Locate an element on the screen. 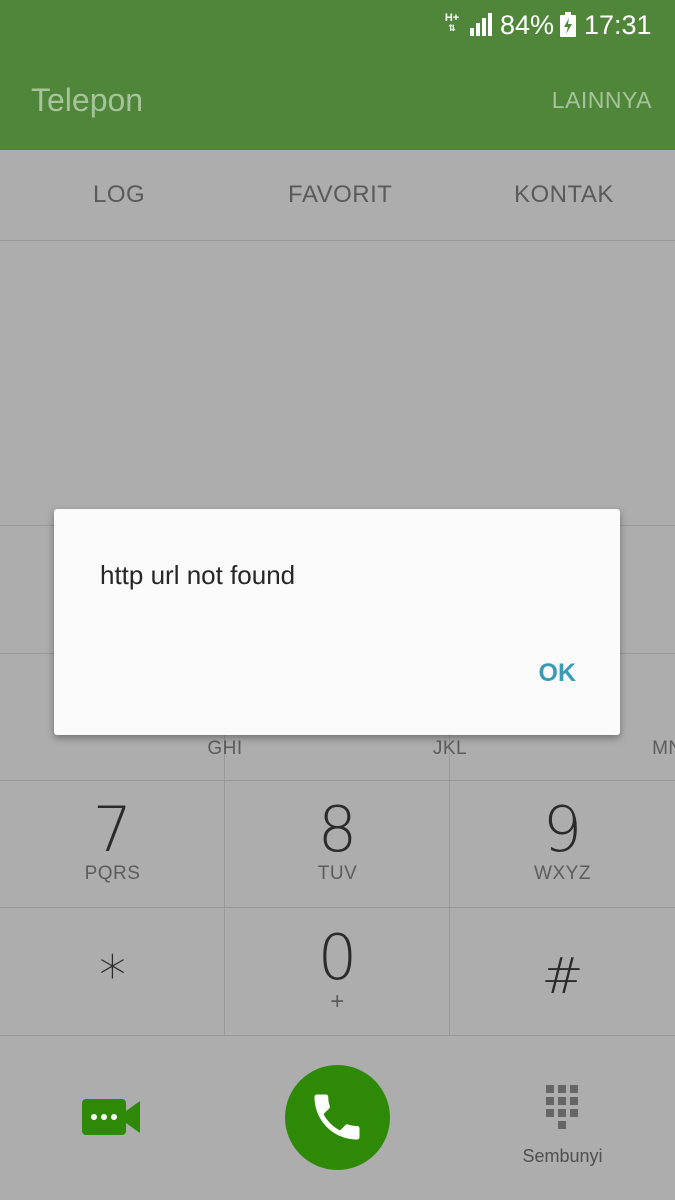 The image size is (675, 1200). ok-button: OK is located at coordinates (558, 673).